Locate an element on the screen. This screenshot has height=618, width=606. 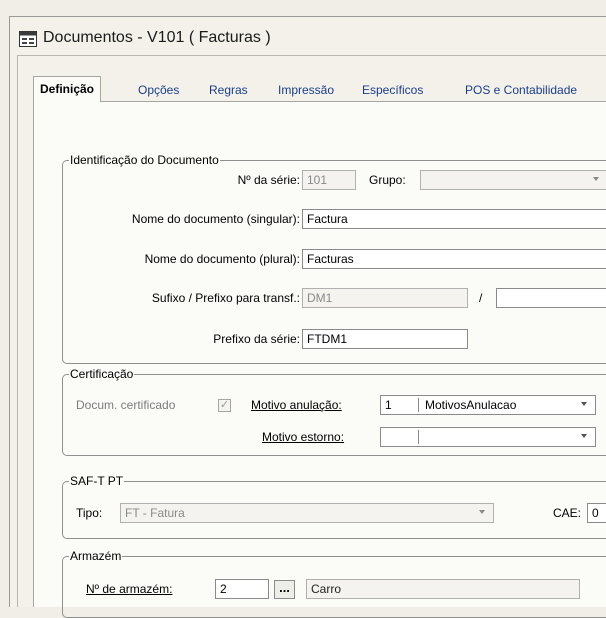
tipo-value: FT - Fatura is located at coordinates (155, 513).